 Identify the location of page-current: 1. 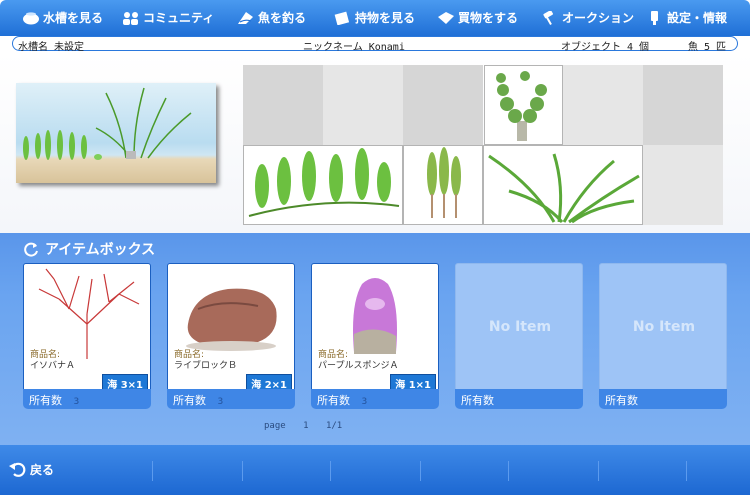
(305, 426).